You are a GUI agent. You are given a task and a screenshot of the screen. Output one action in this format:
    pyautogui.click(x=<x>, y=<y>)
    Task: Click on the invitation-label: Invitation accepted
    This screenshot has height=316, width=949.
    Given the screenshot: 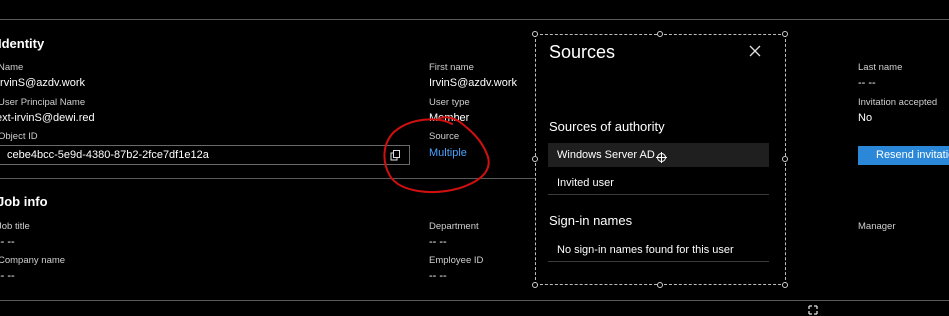 What is the action you would take?
    pyautogui.click(x=898, y=102)
    